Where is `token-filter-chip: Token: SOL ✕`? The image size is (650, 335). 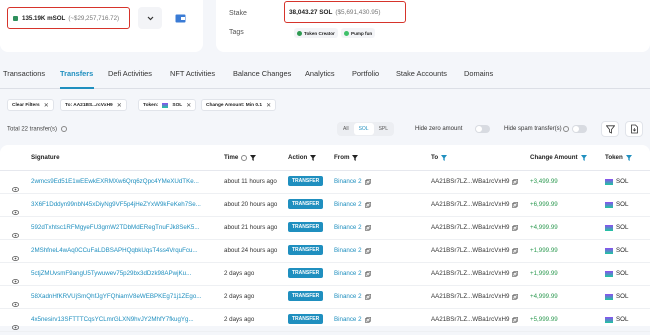 token-filter-chip: Token: SOL ✕ is located at coordinates (167, 105).